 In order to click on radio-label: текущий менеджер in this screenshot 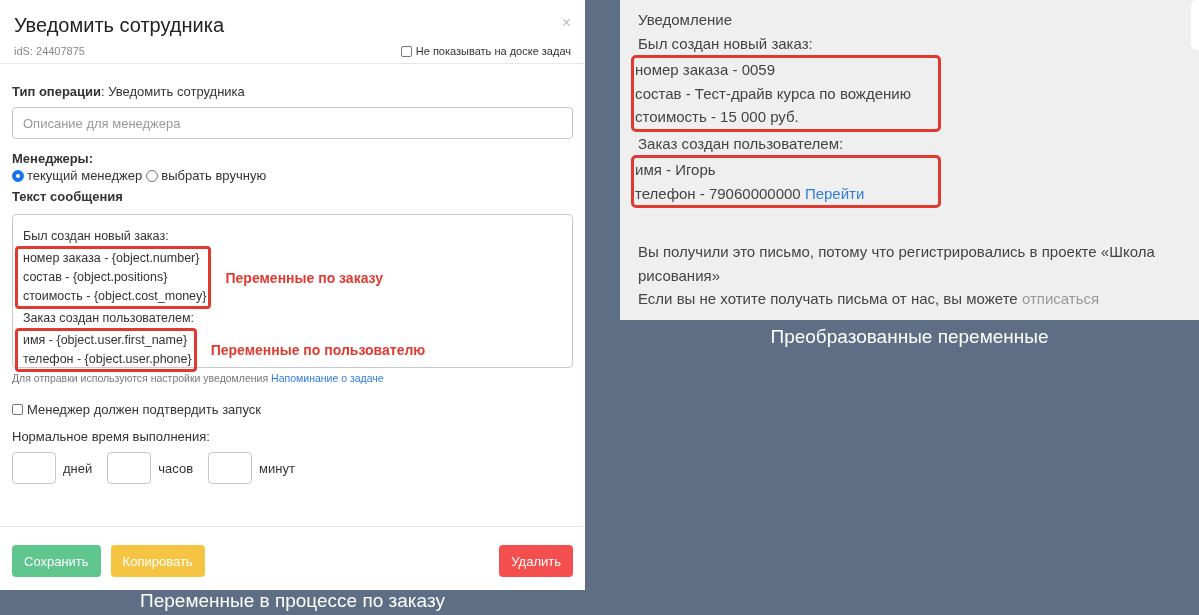, I will do `click(85, 175)`.